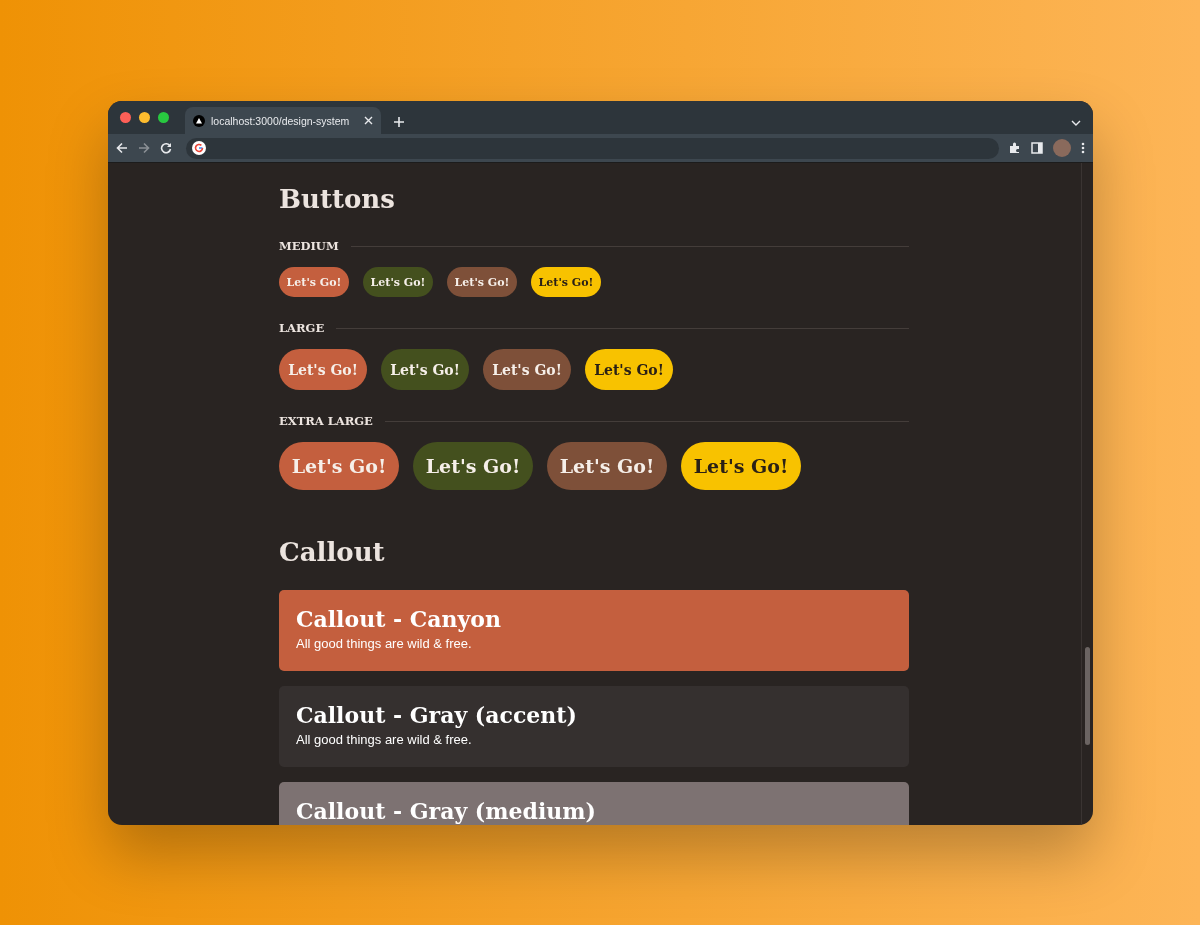 This screenshot has height=925, width=1200. What do you see at coordinates (1037, 148) in the screenshot?
I see `side-panel-icon` at bounding box center [1037, 148].